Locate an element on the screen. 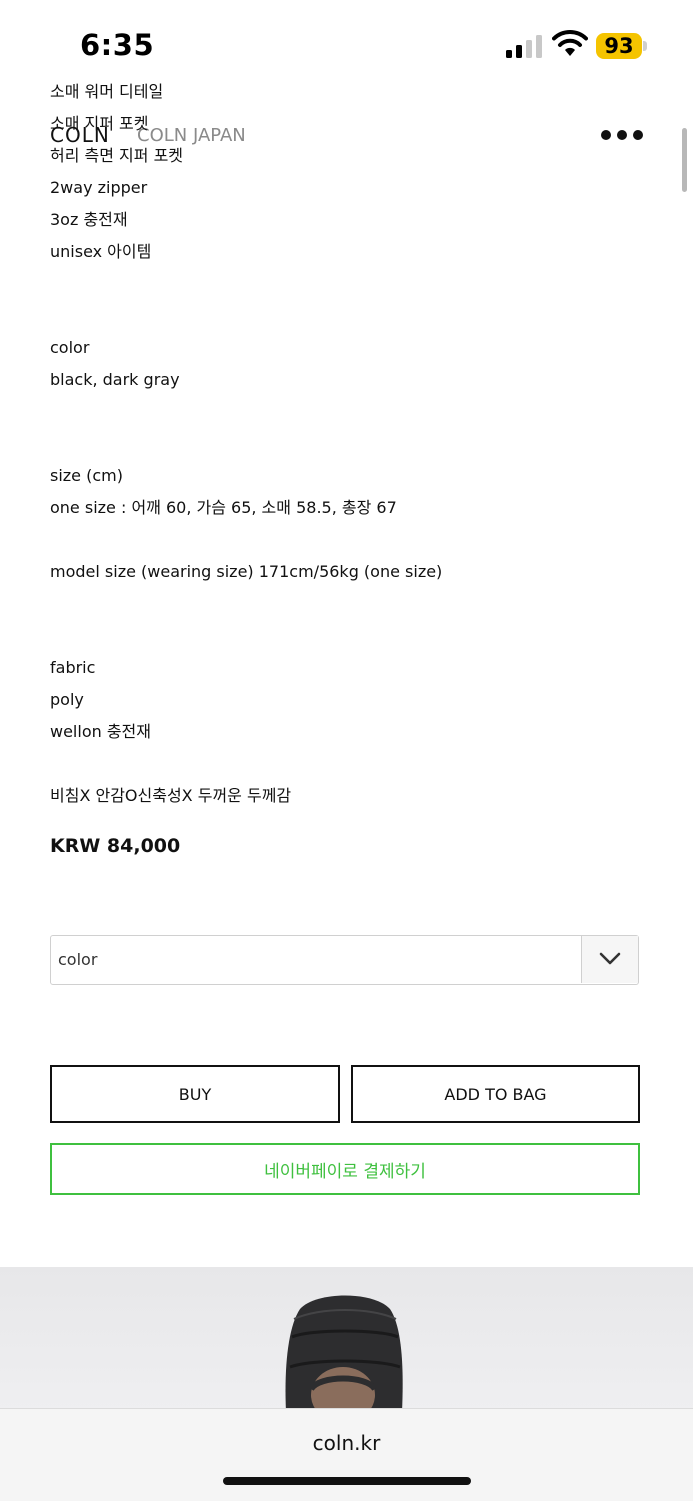 This screenshot has height=1501, width=693. description-line: black, dark gray is located at coordinates (115, 379).